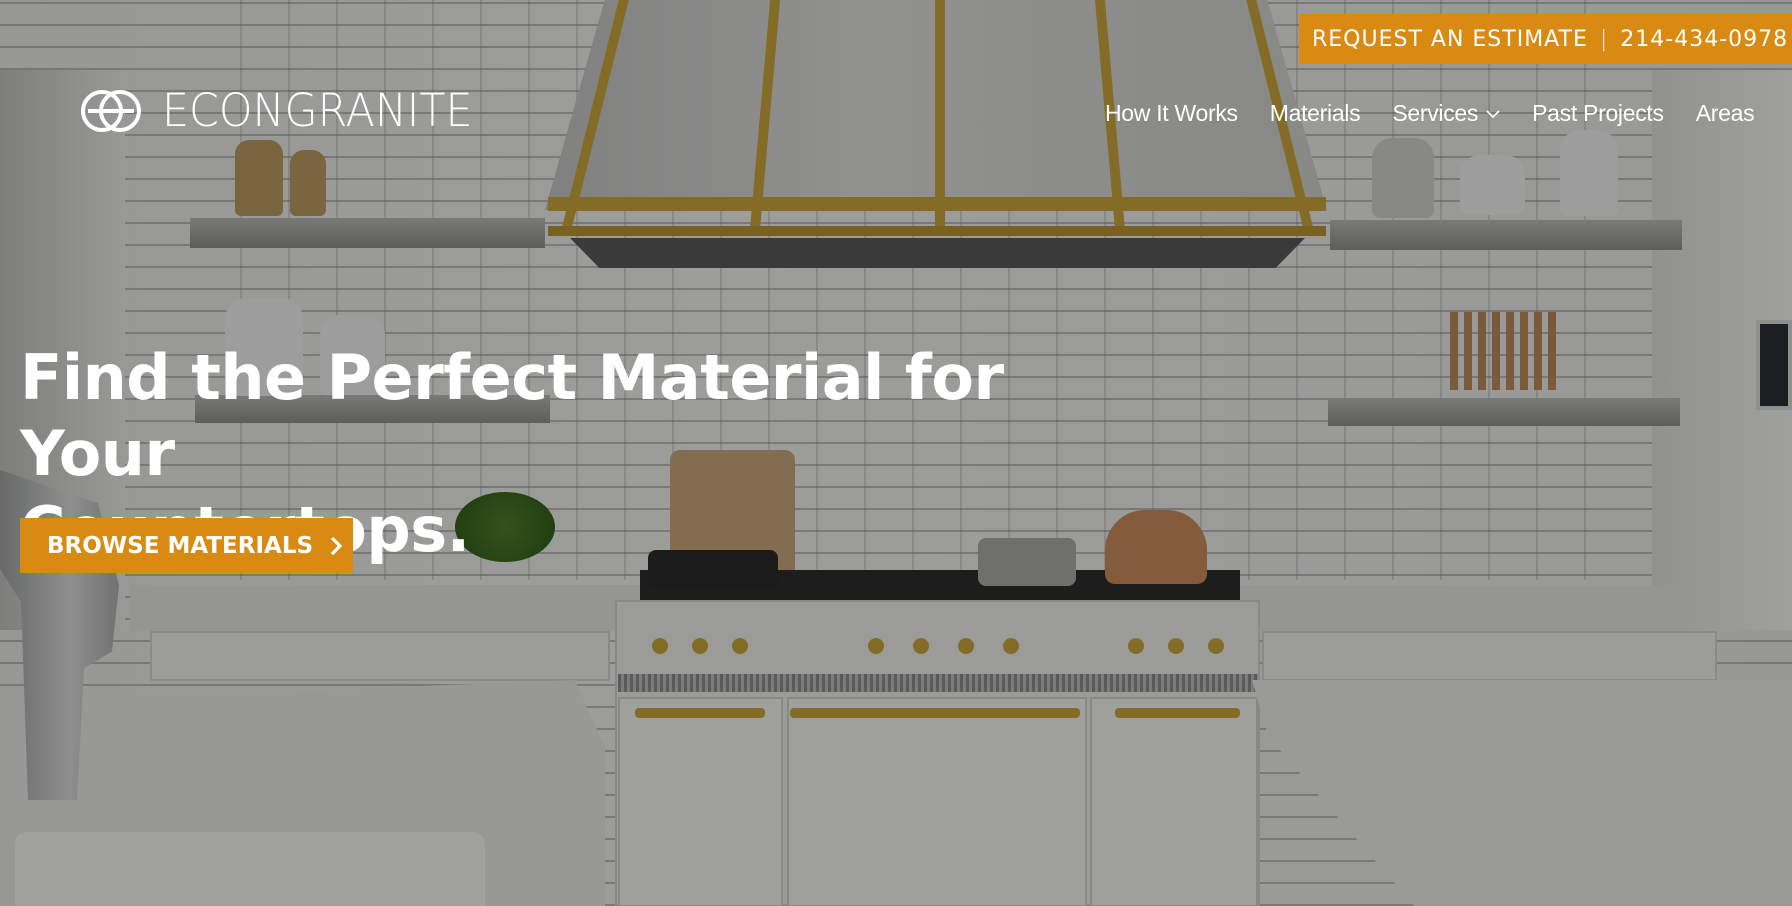  I want to click on nav-item-label: How It Works, so click(1171, 113).